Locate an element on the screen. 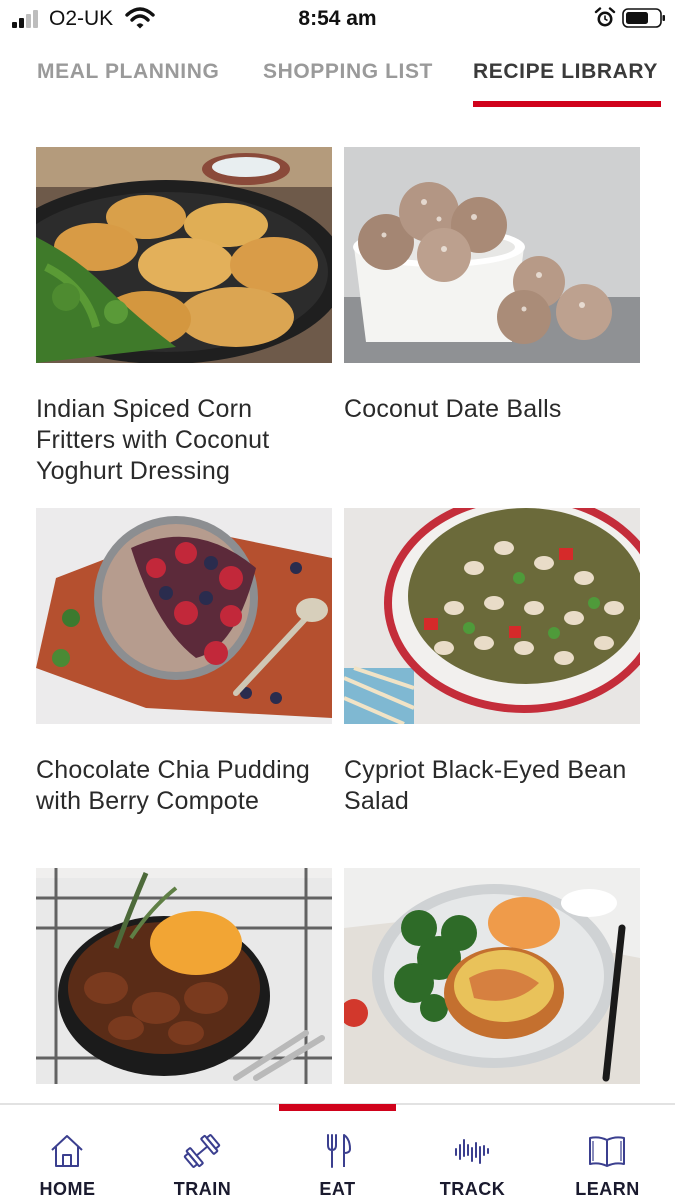 The image size is (675, 1200). nav-item-learn: LEARN is located at coordinates (607, 1152).